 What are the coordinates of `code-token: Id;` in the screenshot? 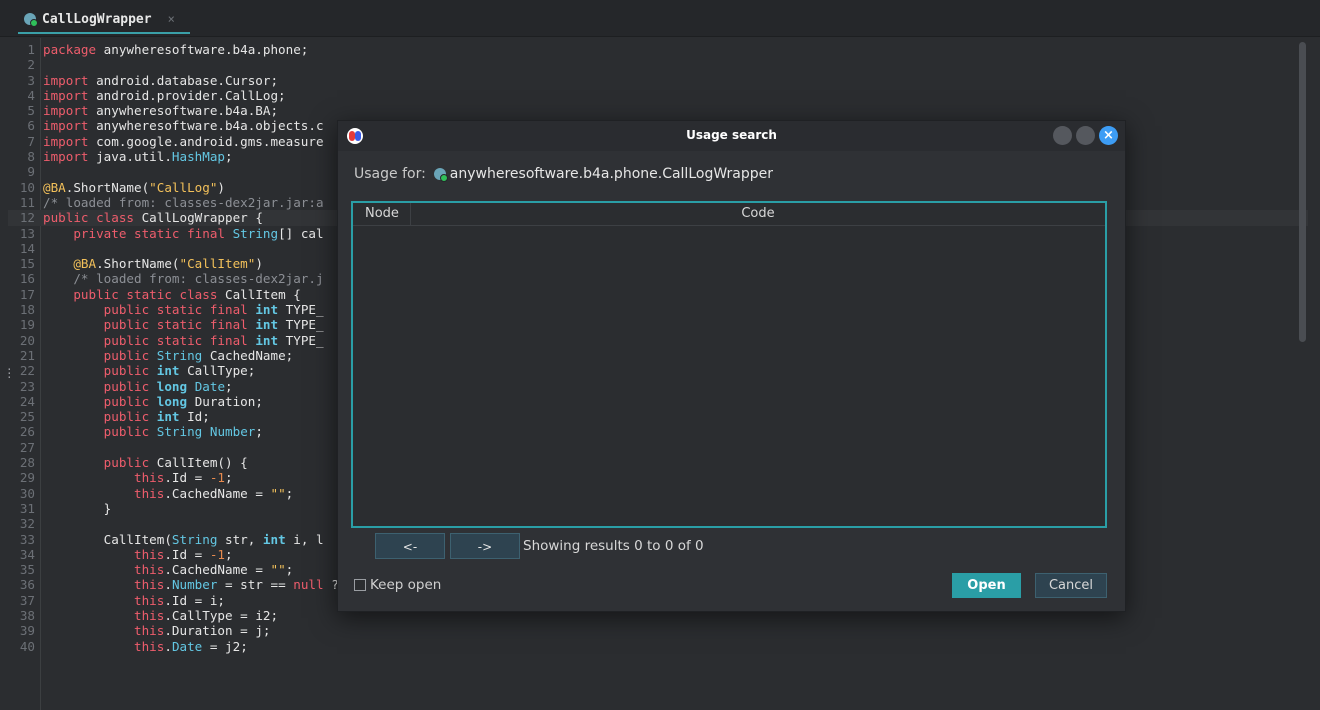 It's located at (194, 417).